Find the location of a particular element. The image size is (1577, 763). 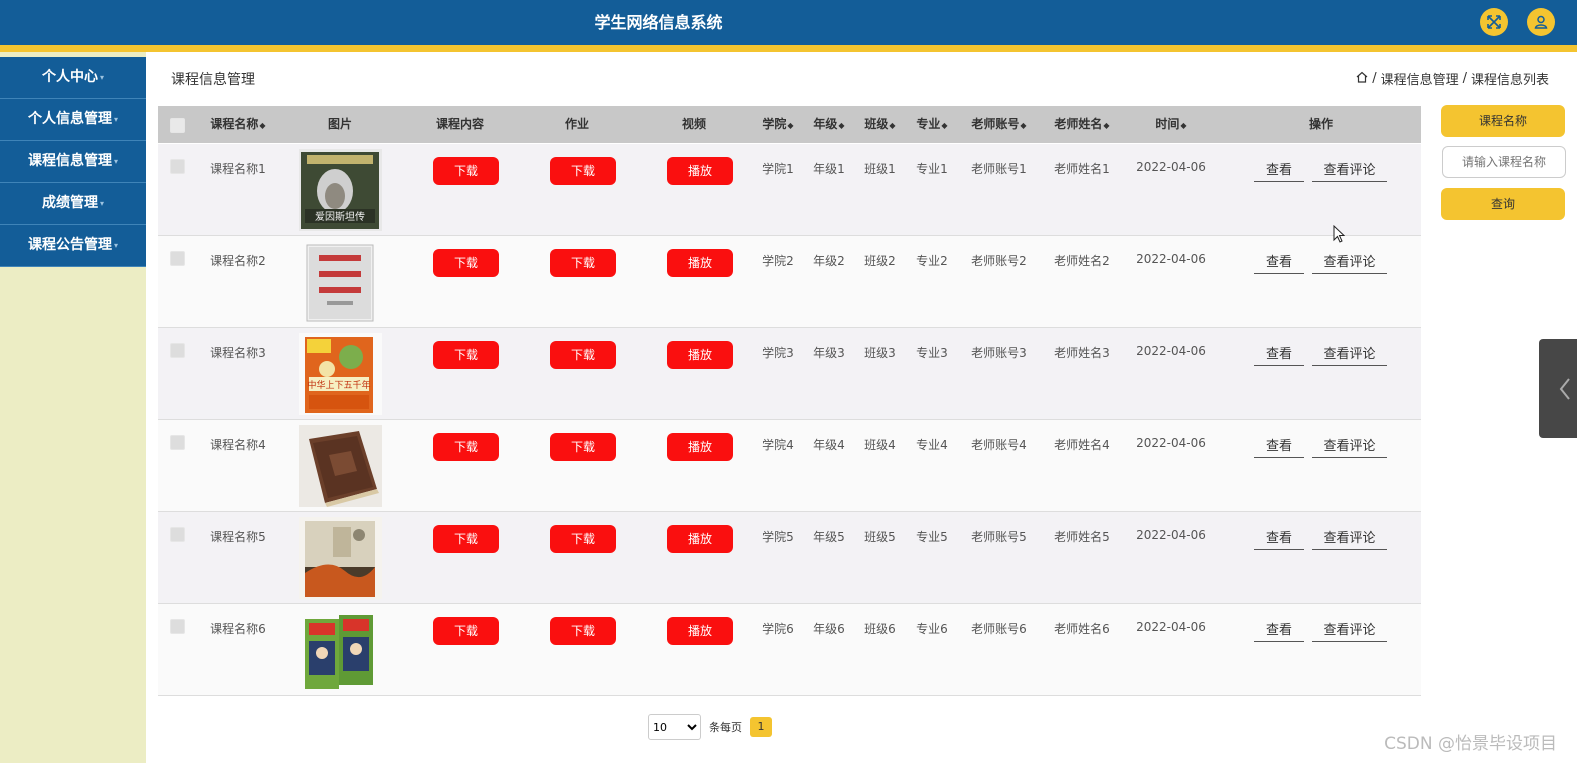

home-icon is located at coordinates (1362, 79).